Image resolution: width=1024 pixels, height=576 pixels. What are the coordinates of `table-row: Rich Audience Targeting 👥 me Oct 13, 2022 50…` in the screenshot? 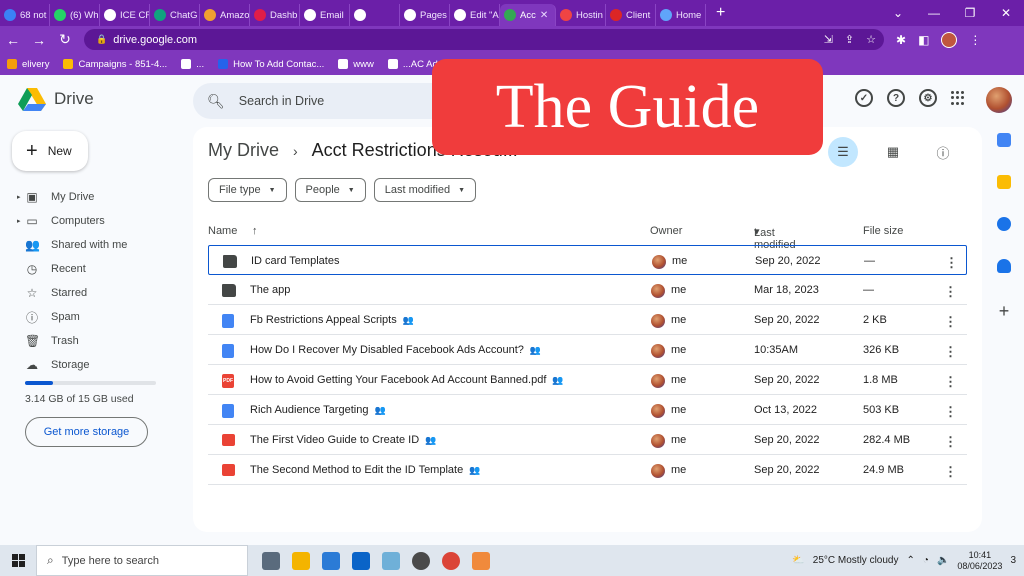 It's located at (587, 410).